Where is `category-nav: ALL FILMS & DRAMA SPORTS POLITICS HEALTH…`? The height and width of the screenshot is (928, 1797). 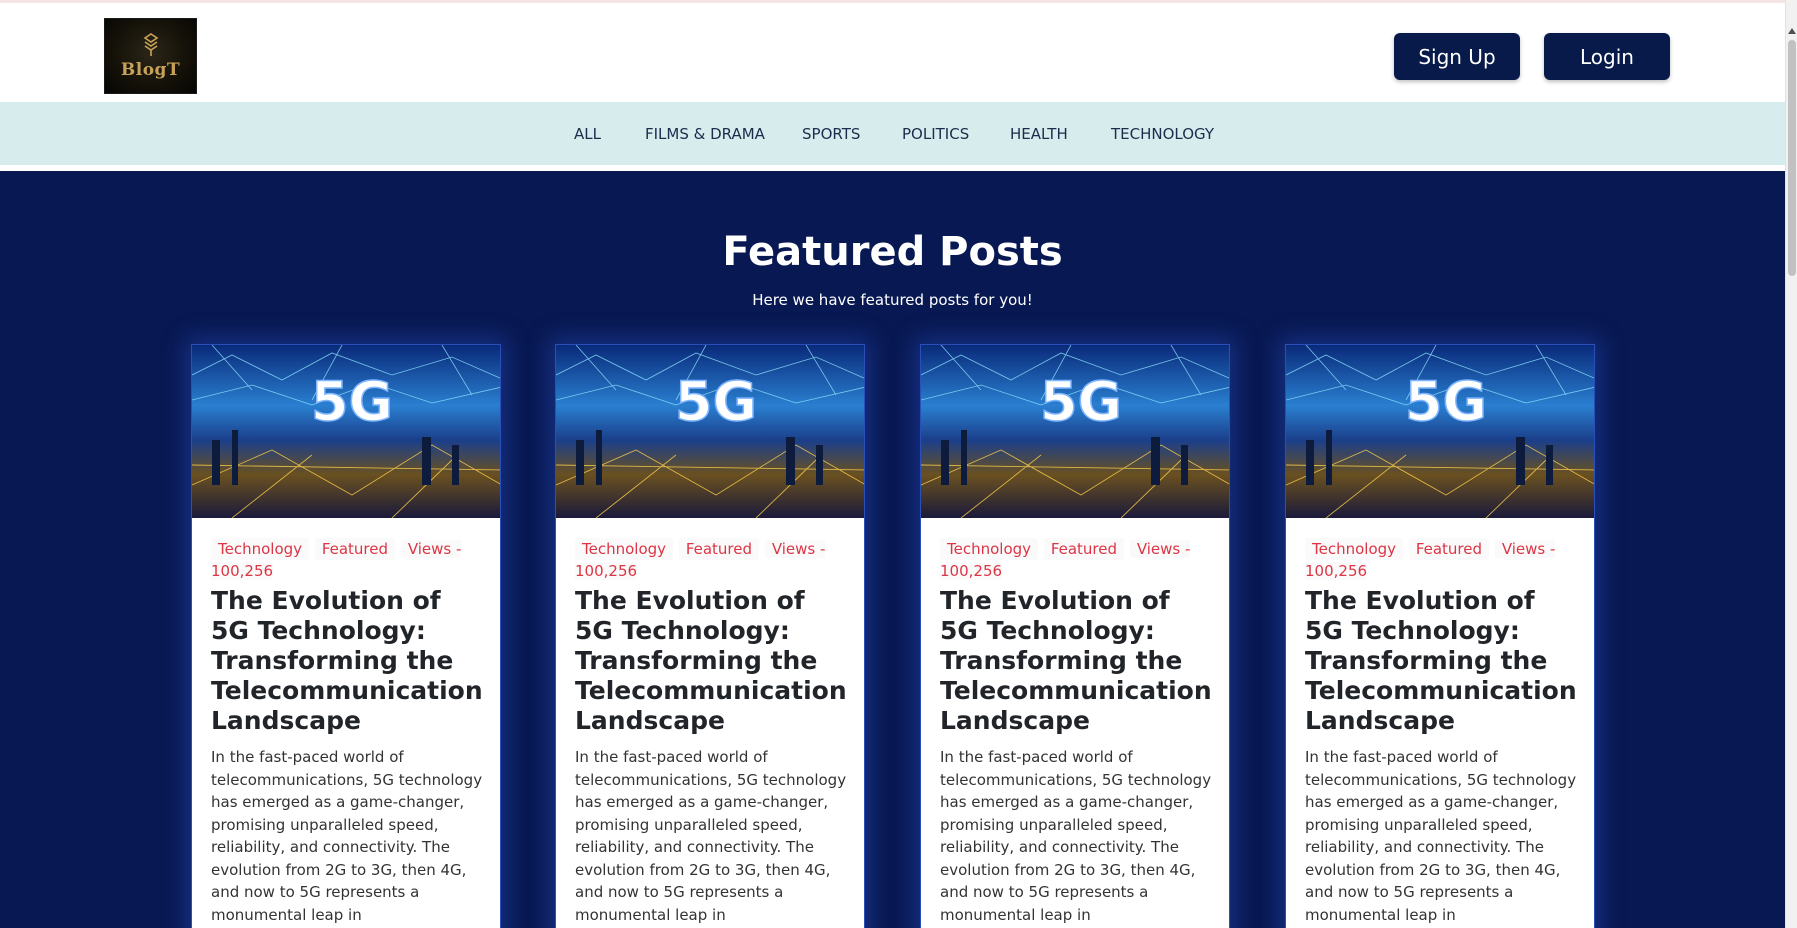 category-nav: ALL FILMS & DRAMA SPORTS POLITICS HEALTH… is located at coordinates (892, 133).